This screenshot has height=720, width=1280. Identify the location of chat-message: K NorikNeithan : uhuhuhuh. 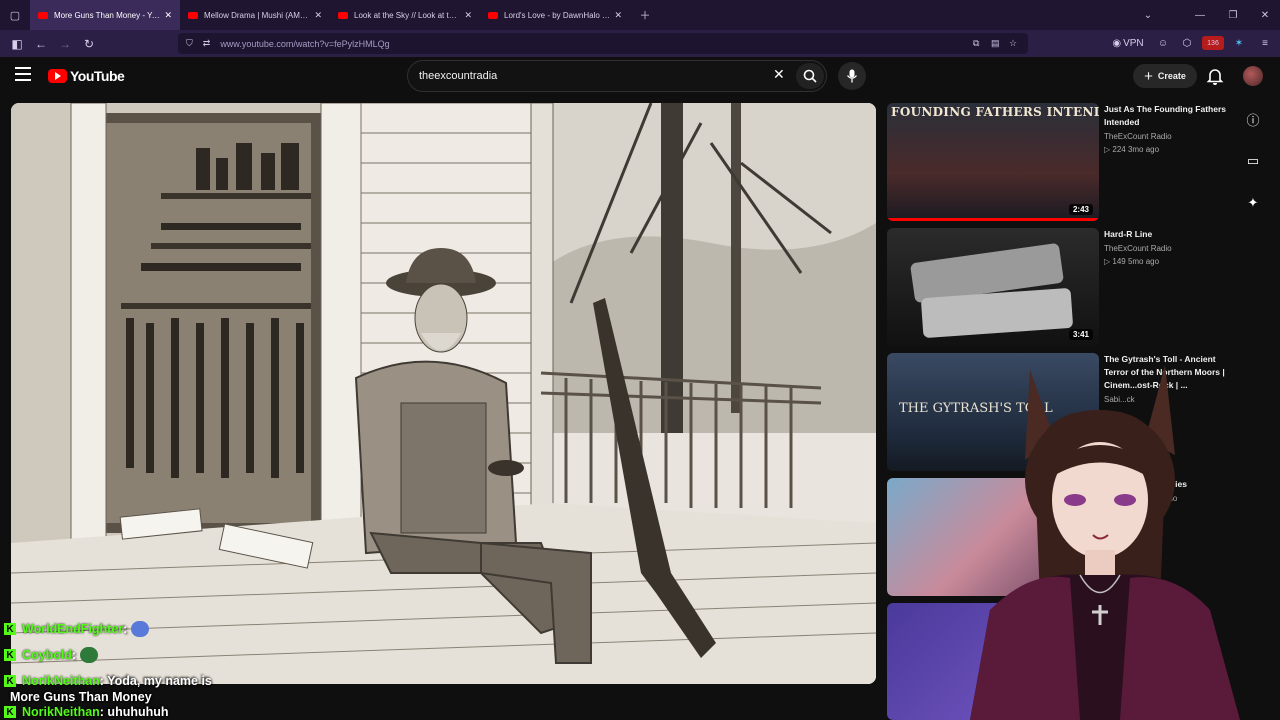
(150, 712).